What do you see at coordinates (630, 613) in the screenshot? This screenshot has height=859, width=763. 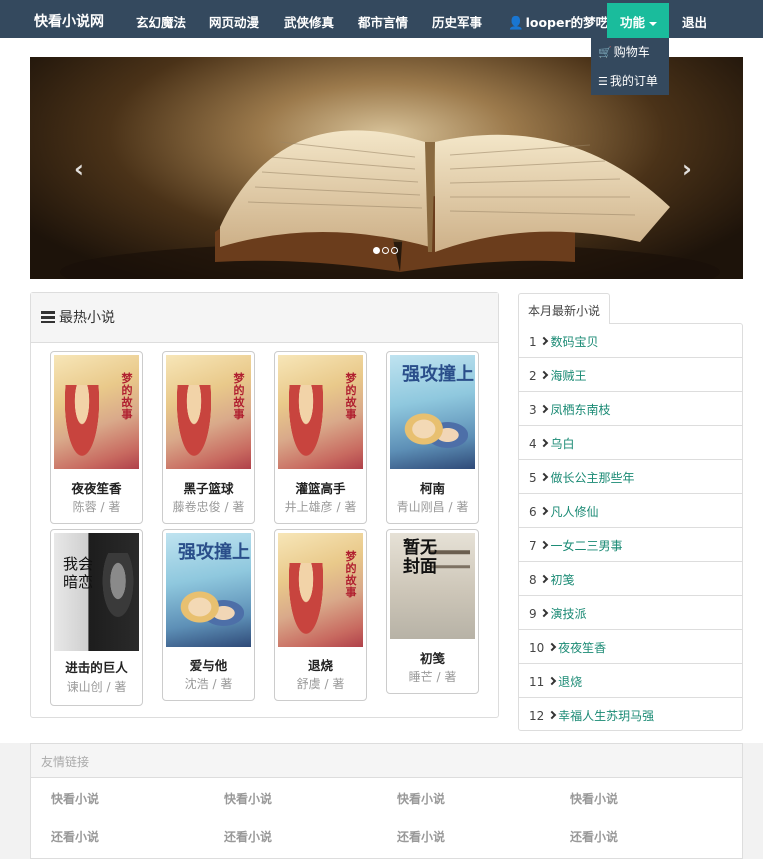 I see `list-item: 9 演技派` at bounding box center [630, 613].